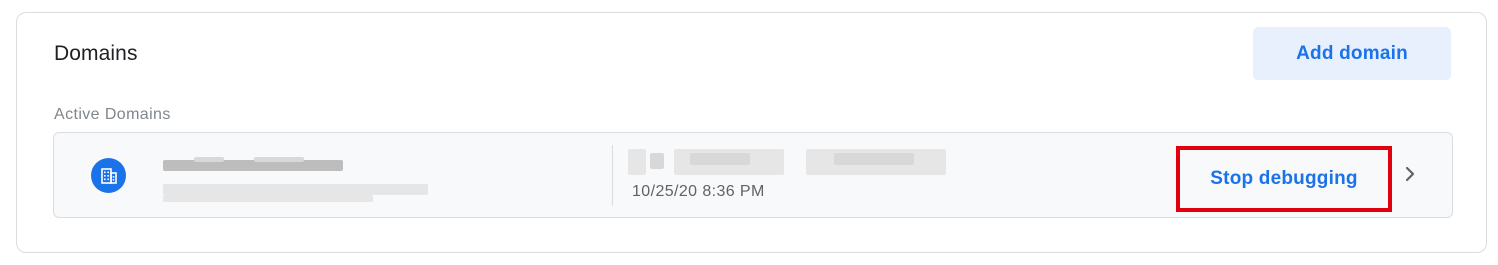 The image size is (1498, 265). Describe the element at coordinates (108, 175) in the screenshot. I see `domain-building-icon` at that location.